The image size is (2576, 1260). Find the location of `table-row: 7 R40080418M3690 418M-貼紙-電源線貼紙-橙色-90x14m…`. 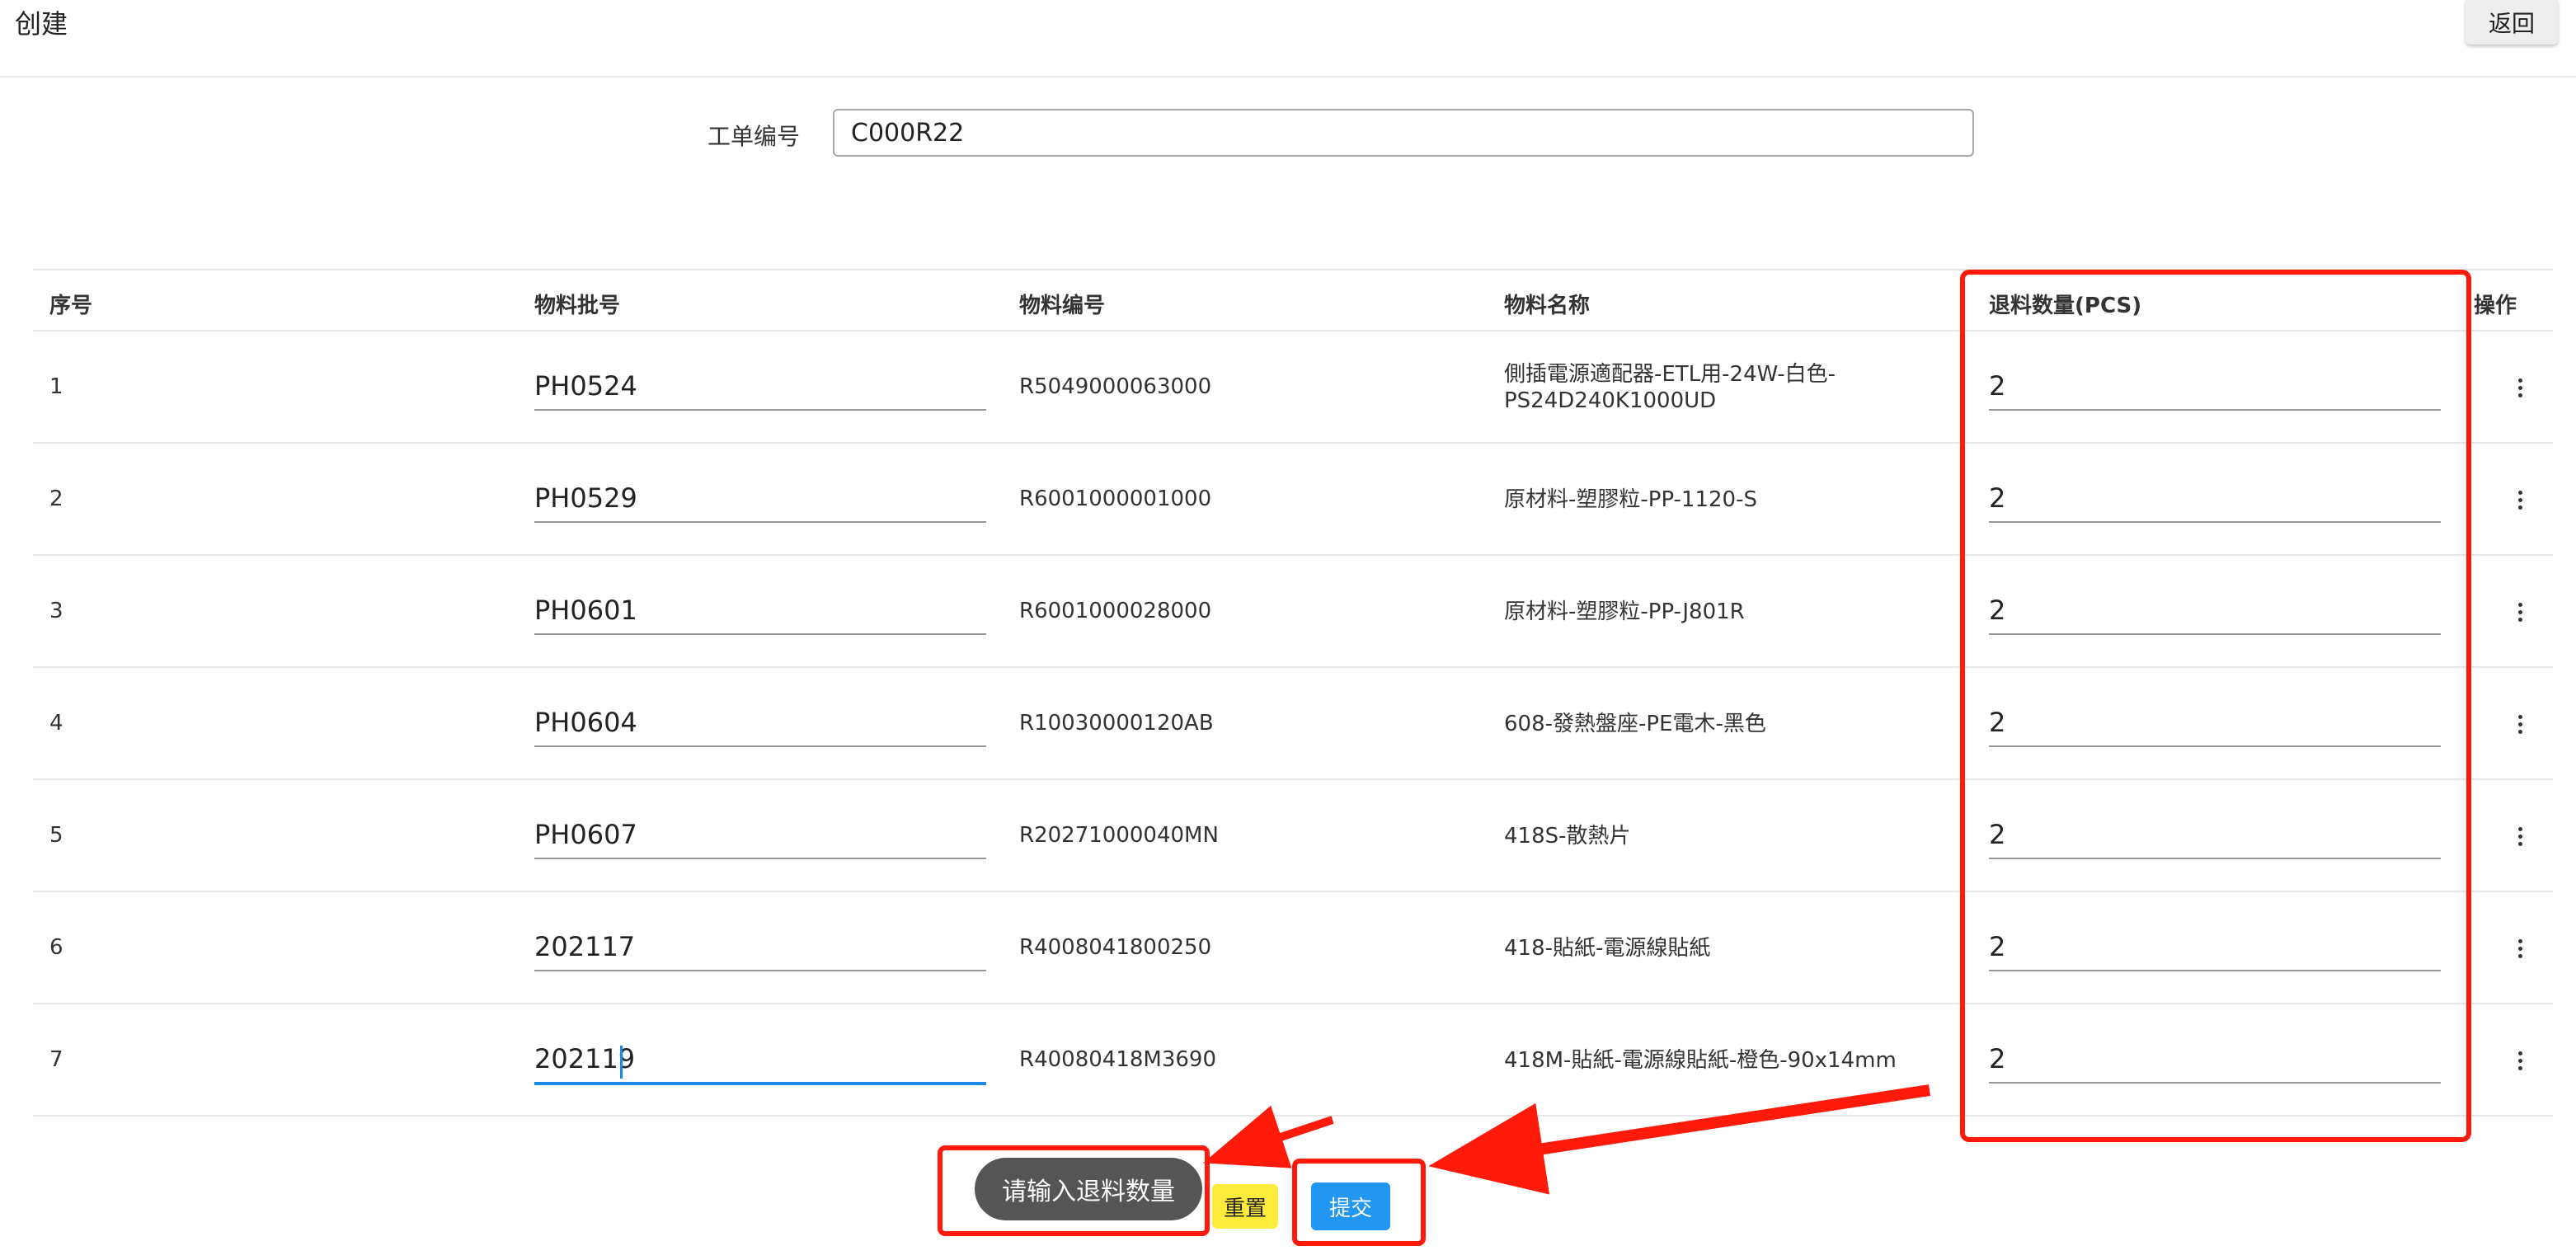

table-row: 7 R40080418M3690 418M-貼紙-電源線貼紙-橙色-90x14m… is located at coordinates (1293, 1060).